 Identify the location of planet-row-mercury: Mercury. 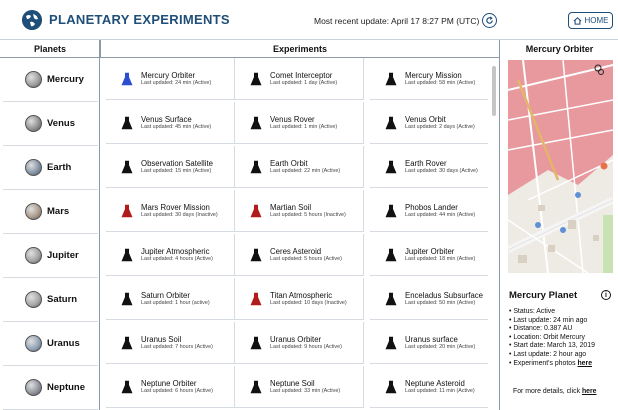
(50, 80).